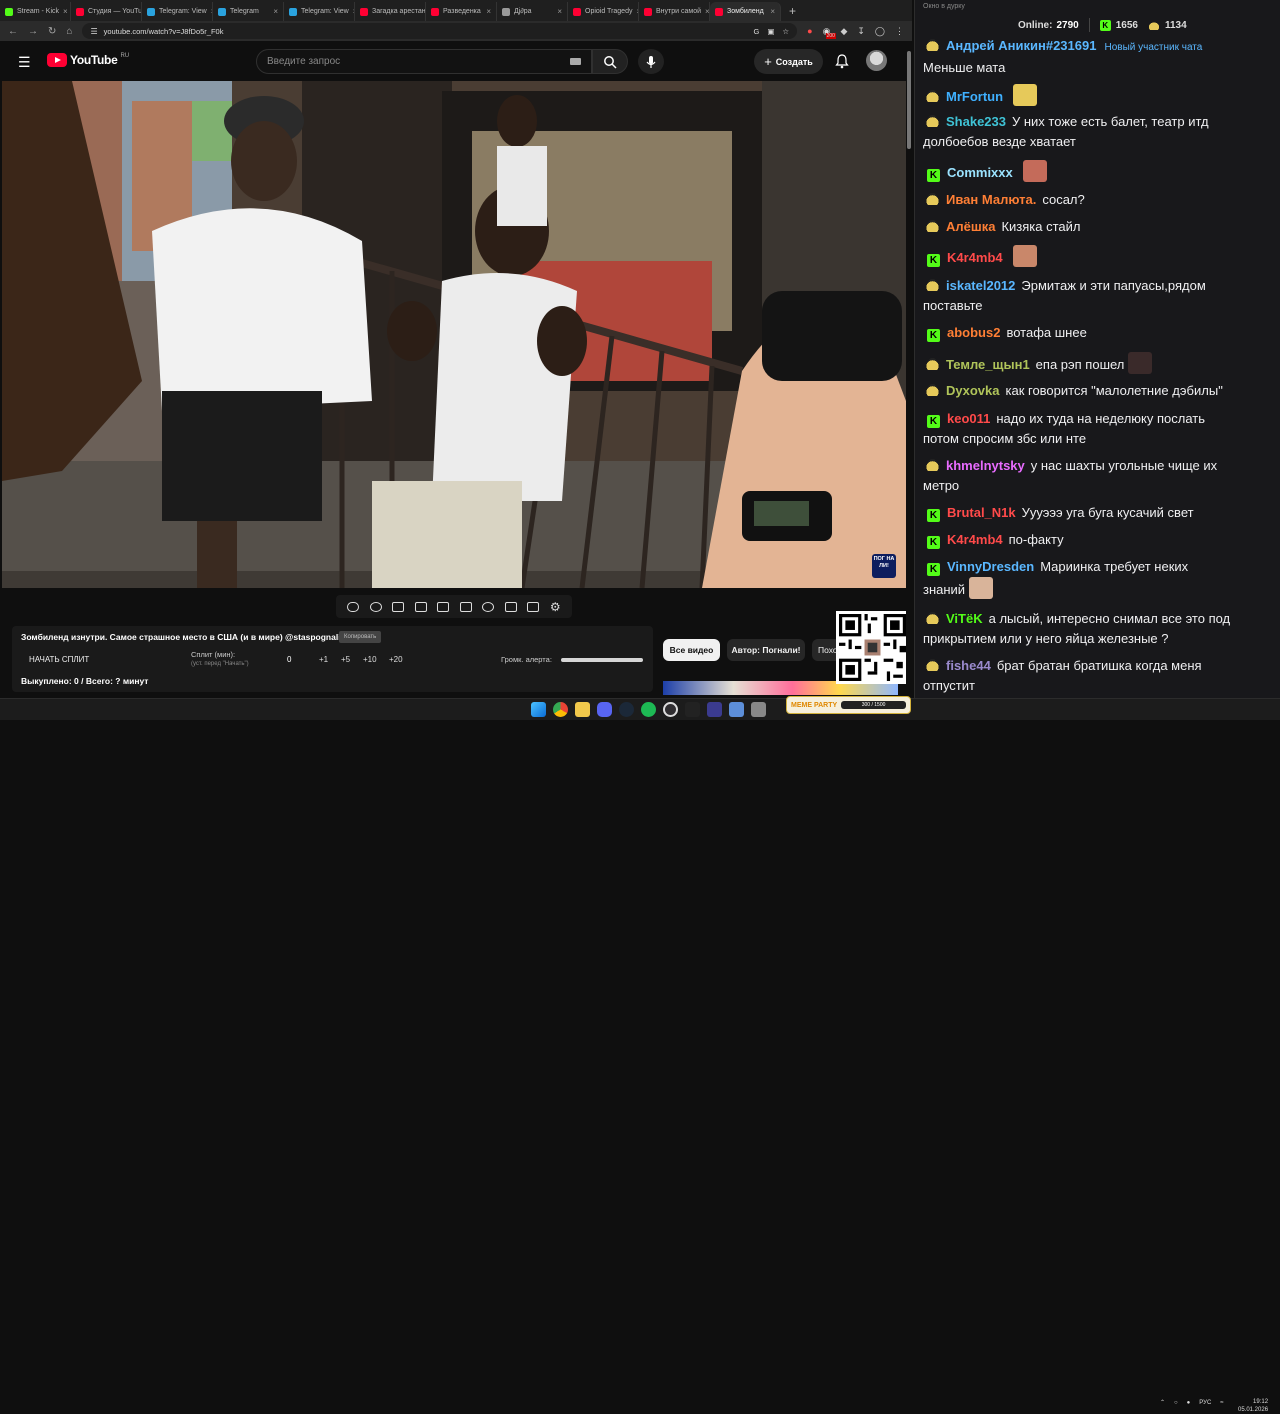 This screenshot has width=1280, height=1414. What do you see at coordinates (69, 31) in the screenshot?
I see `home-icon: ⌂` at bounding box center [69, 31].